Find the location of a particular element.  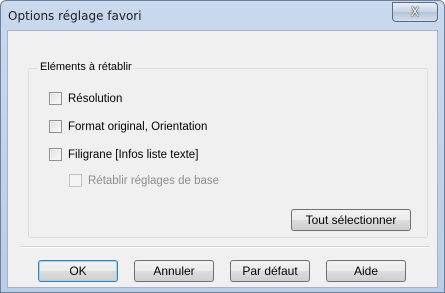

default-button: Par défaut is located at coordinates (270, 271).